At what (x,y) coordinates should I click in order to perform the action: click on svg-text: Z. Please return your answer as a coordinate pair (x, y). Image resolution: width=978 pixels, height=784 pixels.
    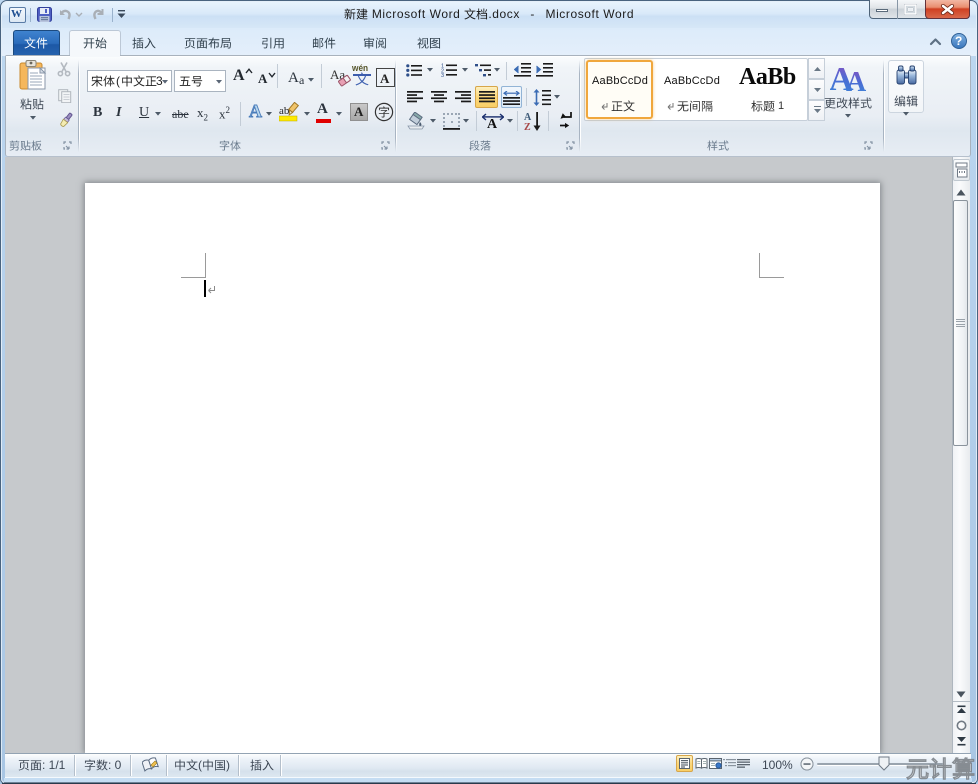
    Looking at the image, I should click on (527, 126).